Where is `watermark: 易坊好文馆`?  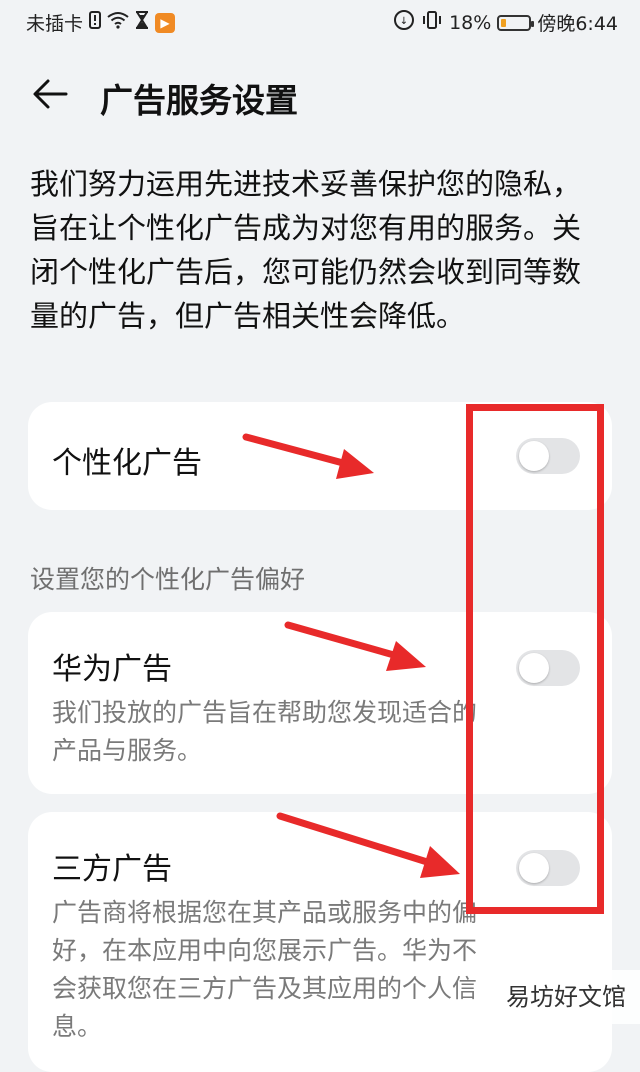 watermark: 易坊好文馆 is located at coordinates (566, 997).